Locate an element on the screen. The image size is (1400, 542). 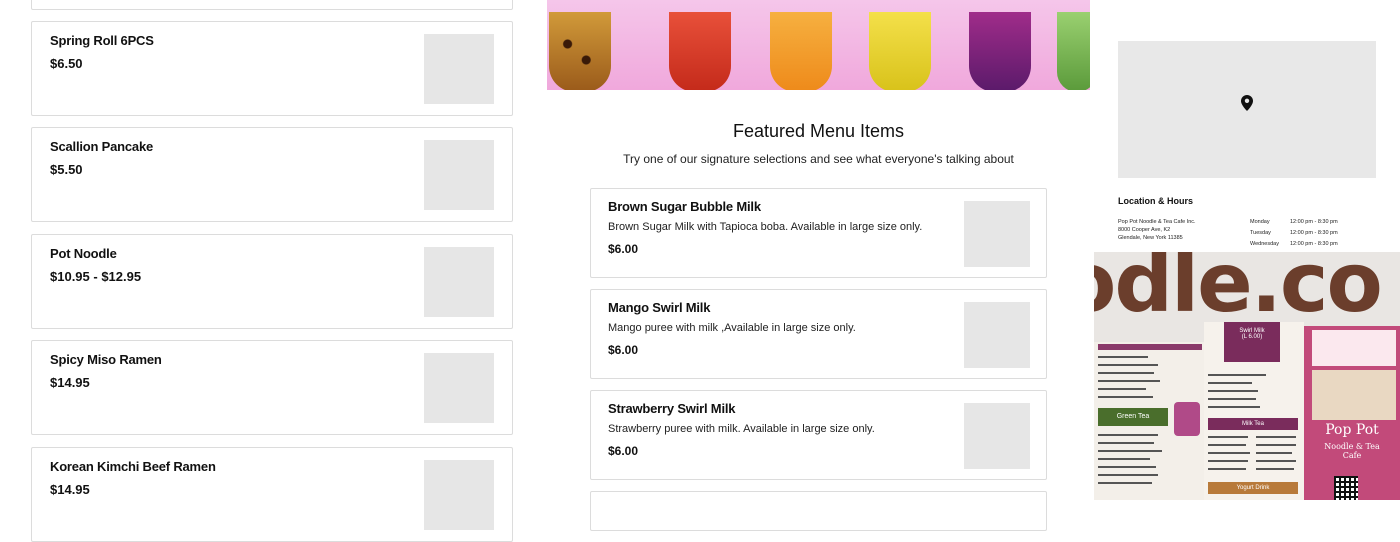
item-name: Korean Kimchi Beef Ramen is located at coordinates (133, 466).